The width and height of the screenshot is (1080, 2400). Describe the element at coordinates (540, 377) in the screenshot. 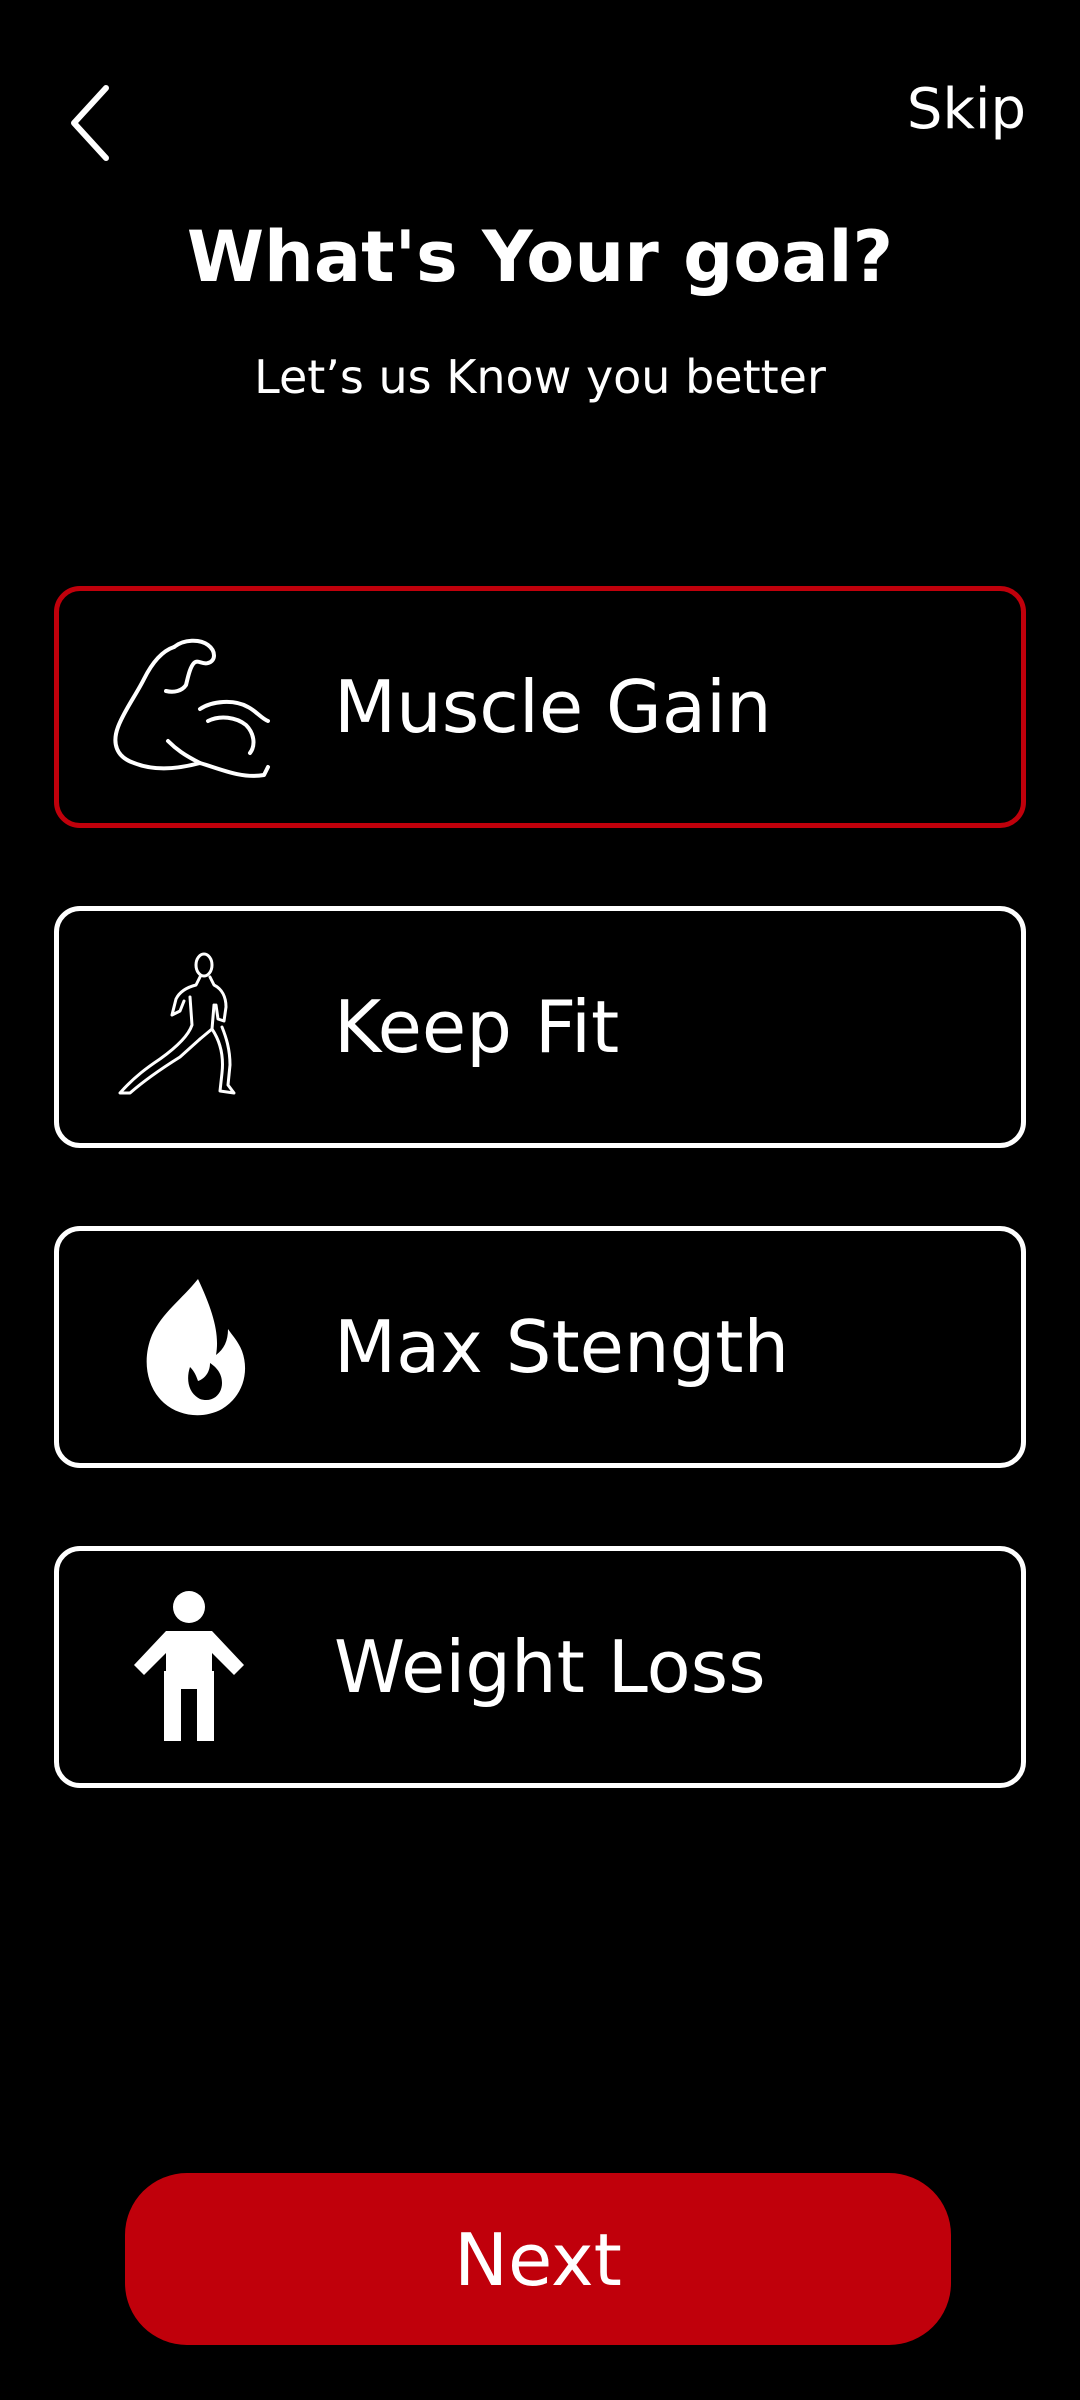

I see `page-subtitle: Let’s us Know you better` at that location.